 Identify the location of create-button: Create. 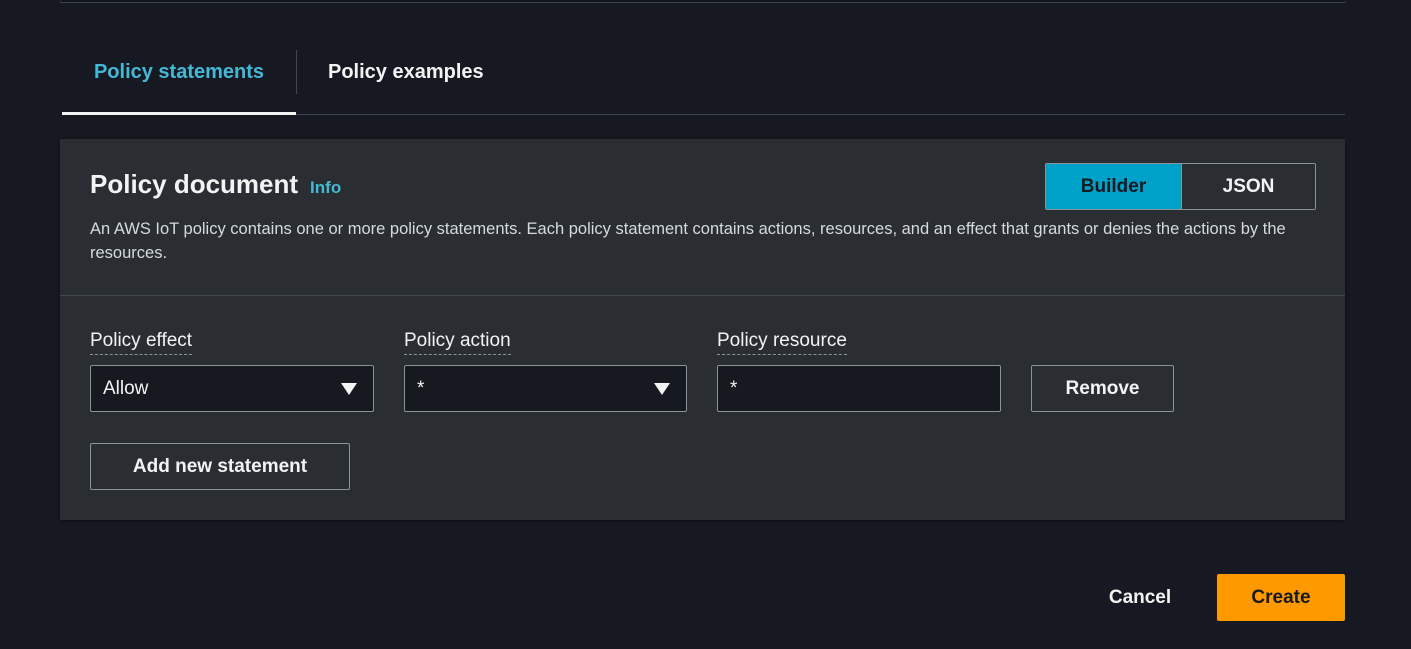
(1281, 597).